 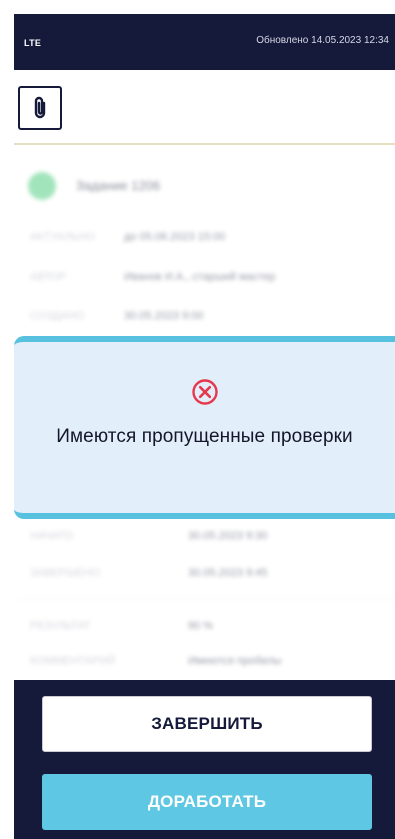 What do you see at coordinates (204, 599) in the screenshot?
I see `divider` at bounding box center [204, 599].